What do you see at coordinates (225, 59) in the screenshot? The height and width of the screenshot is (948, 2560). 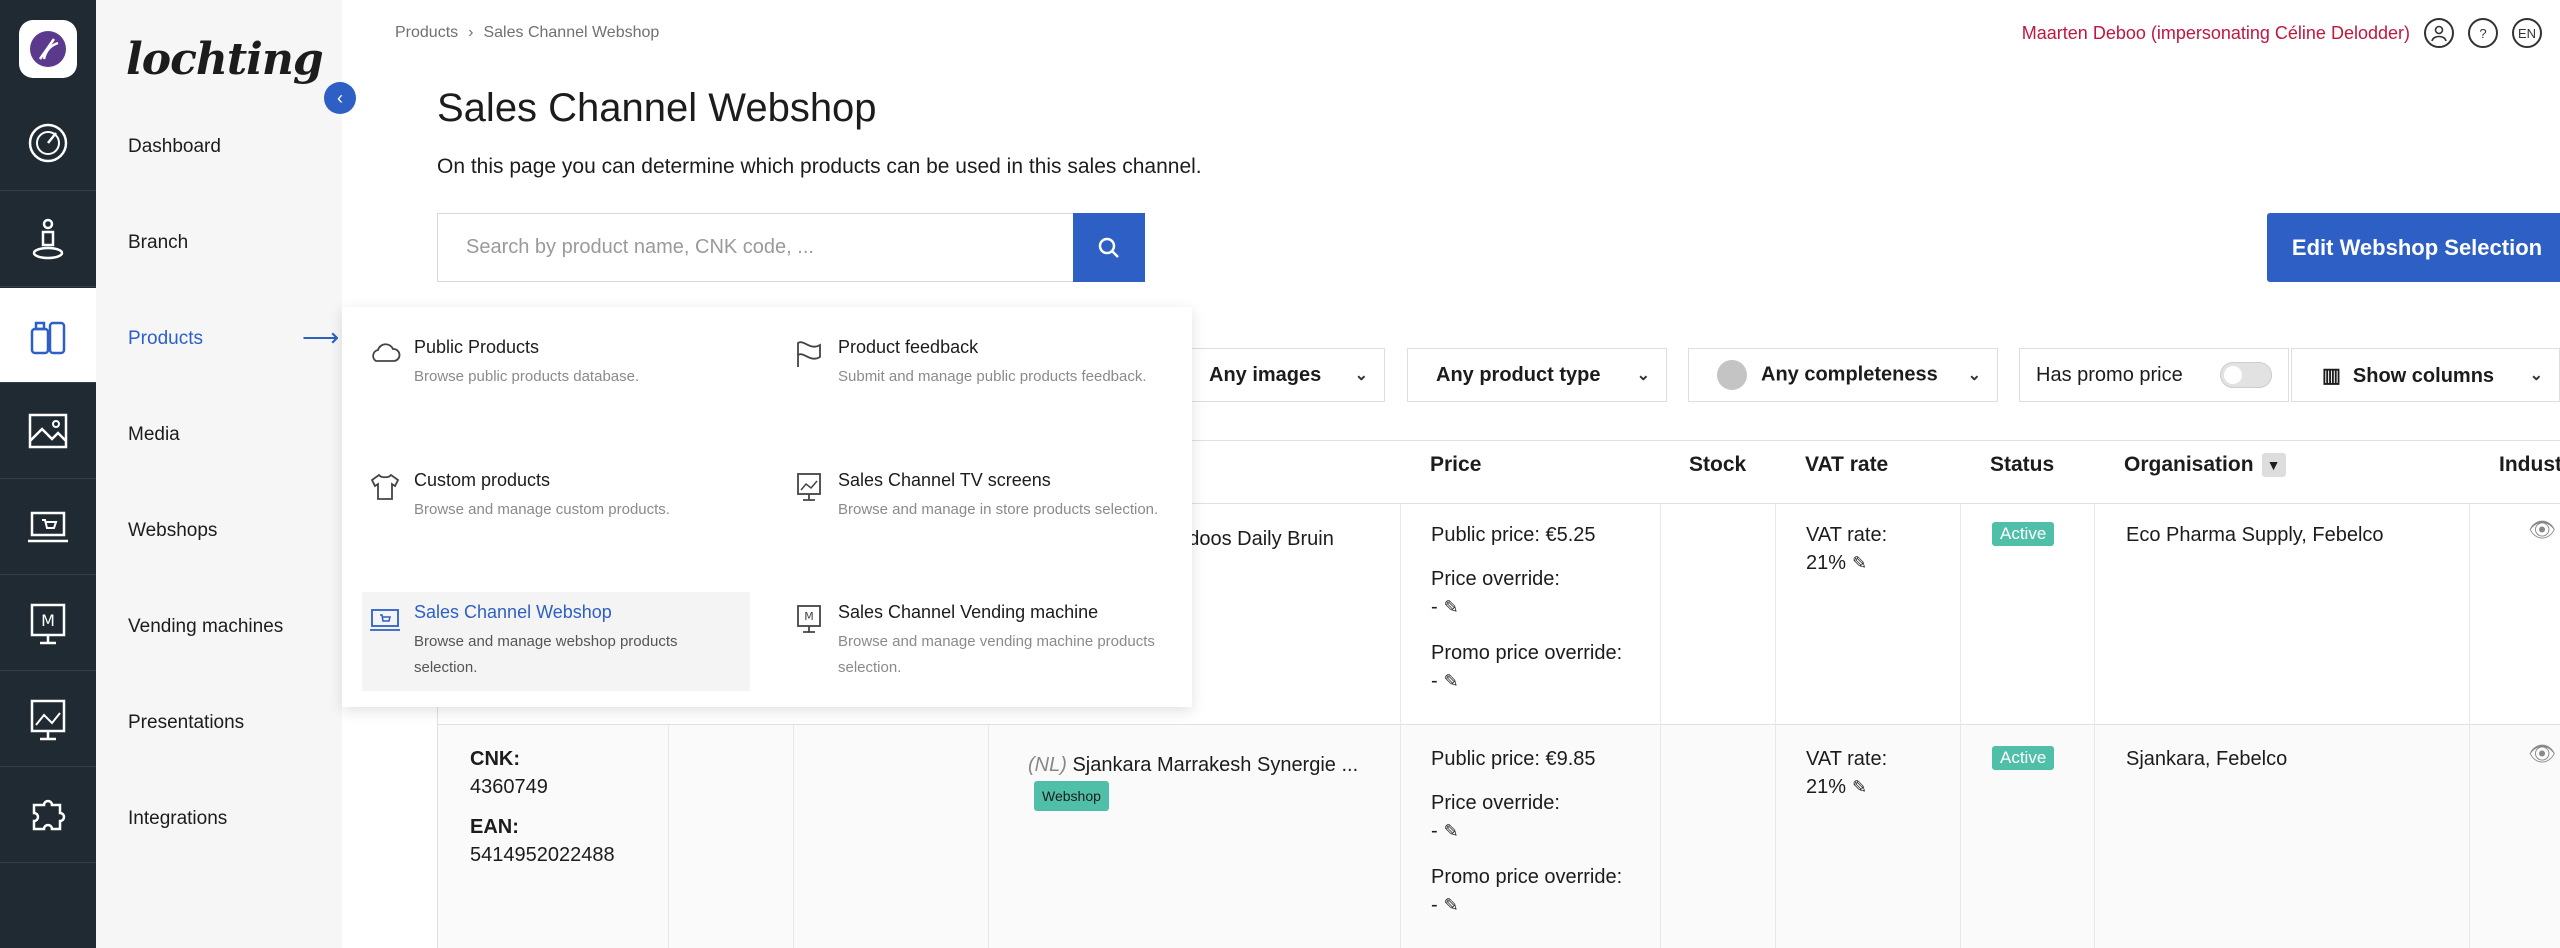 I see `brand-logo: lochting` at bounding box center [225, 59].